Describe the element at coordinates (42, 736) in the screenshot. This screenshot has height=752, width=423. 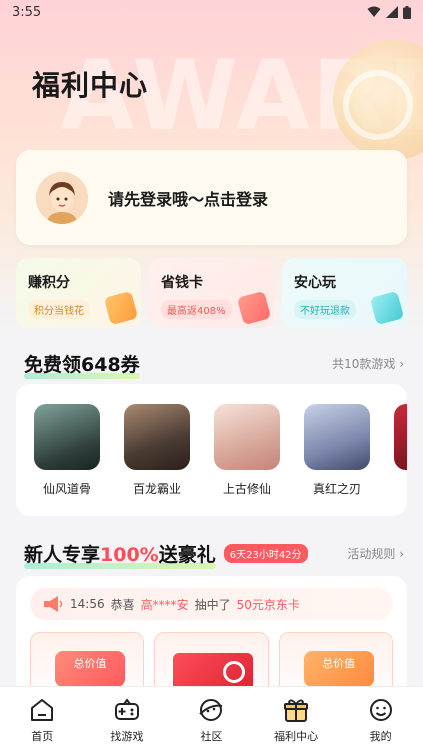
I see `tab-label: 首页` at that location.